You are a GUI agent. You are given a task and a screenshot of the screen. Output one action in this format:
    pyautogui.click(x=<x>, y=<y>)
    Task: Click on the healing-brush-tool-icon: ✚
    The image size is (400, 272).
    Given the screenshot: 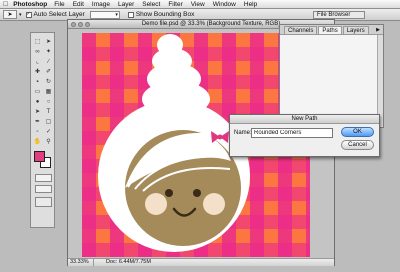 What is the action you would take?
    pyautogui.click(x=37, y=71)
    